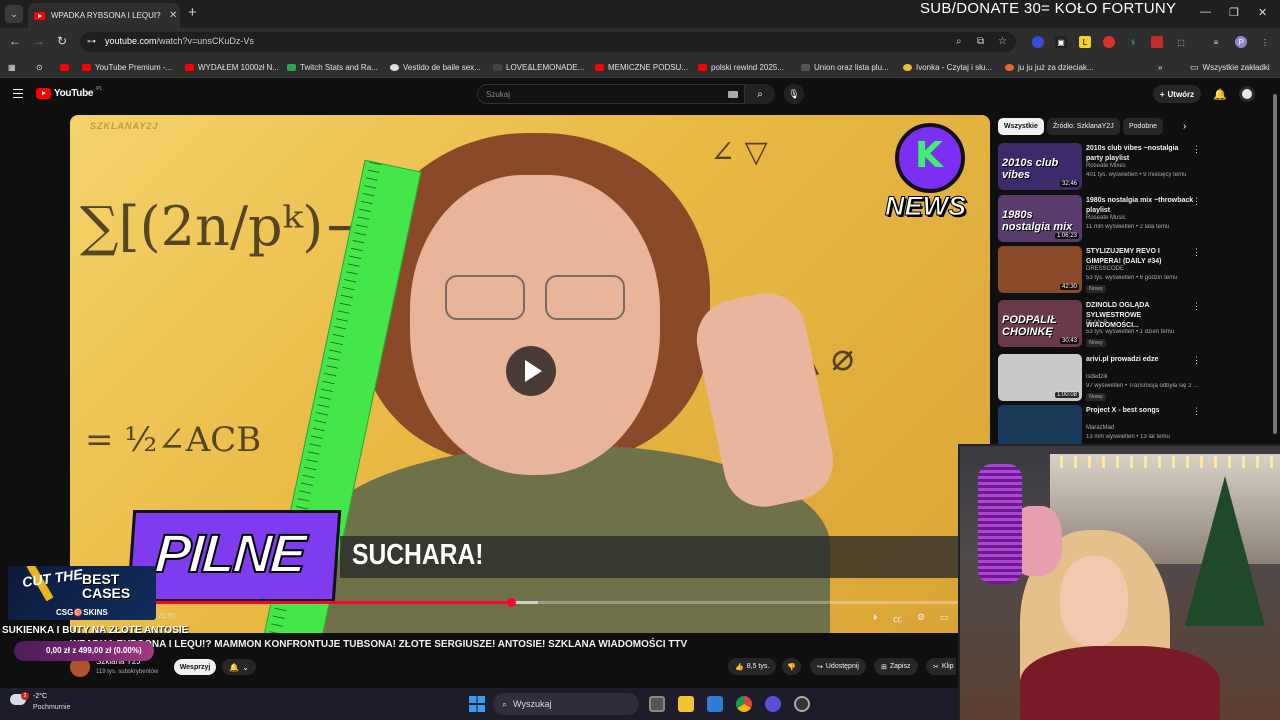 Image resolution: width=1280 pixels, height=720 pixels. What do you see at coordinates (1262, 12) in the screenshot?
I see `window-close-button: ✕` at bounding box center [1262, 12].